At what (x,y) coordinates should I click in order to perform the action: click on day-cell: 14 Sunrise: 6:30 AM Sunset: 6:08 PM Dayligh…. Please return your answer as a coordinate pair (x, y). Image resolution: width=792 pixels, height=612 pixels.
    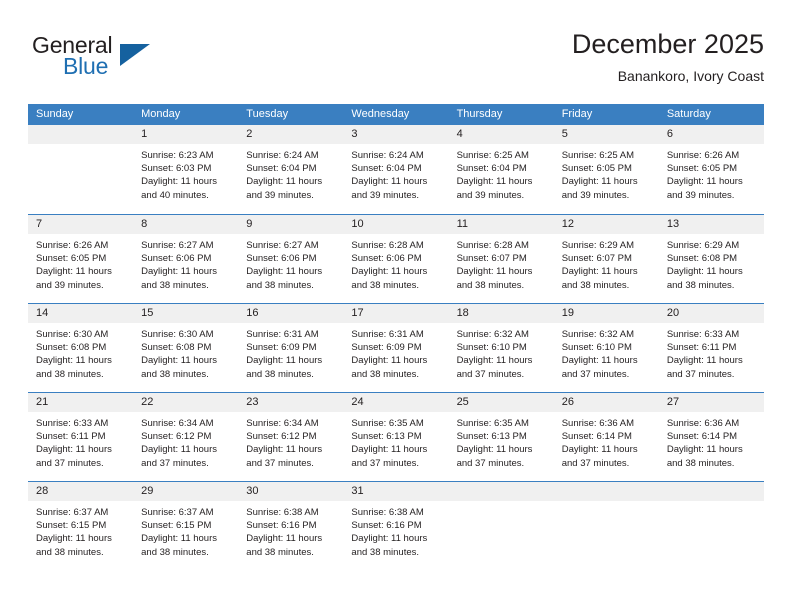
    Looking at the image, I should click on (81, 348).